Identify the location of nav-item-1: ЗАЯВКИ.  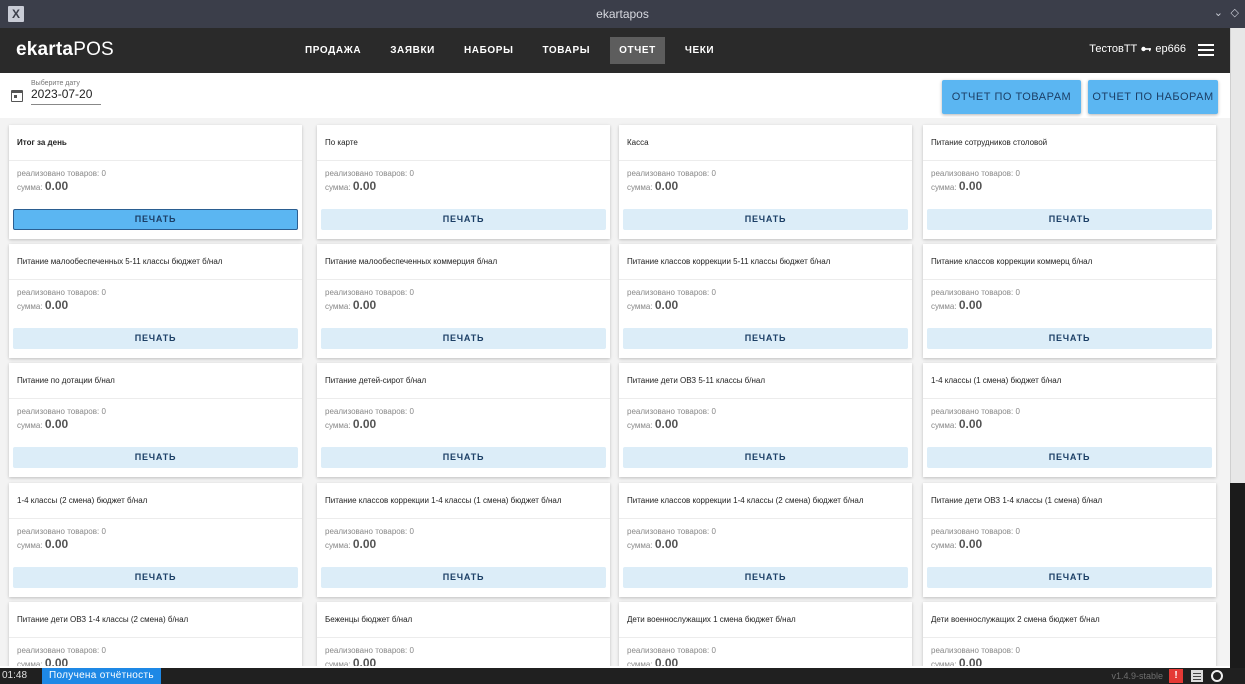
(412, 50).